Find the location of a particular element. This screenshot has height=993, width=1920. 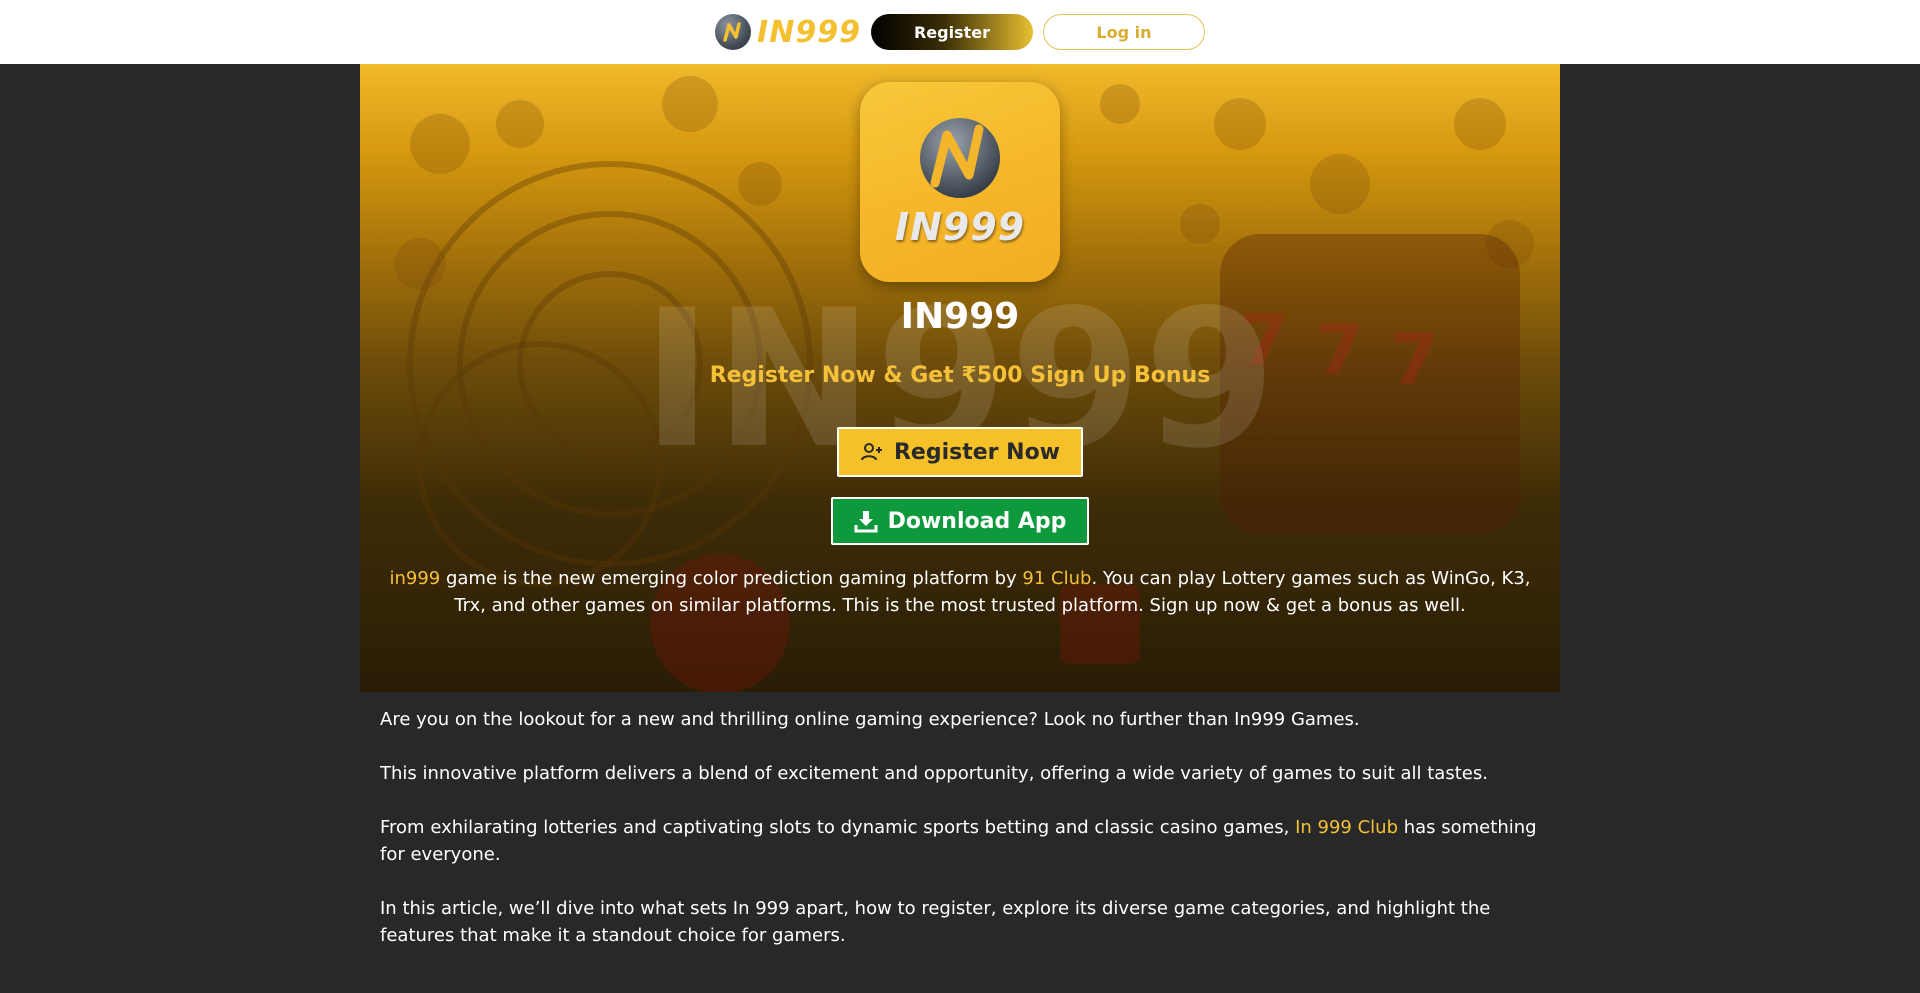

download-app-label: Download App is located at coordinates (977, 521).